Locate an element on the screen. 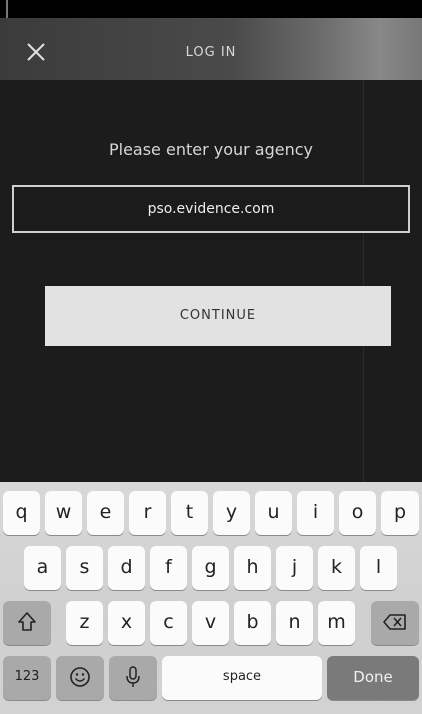 The height and width of the screenshot is (714, 422). navigation-bar: LOG IN is located at coordinates (211, 49).